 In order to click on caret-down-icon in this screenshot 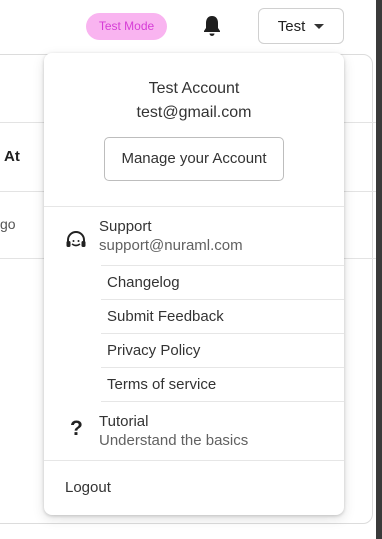, I will do `click(319, 26)`.